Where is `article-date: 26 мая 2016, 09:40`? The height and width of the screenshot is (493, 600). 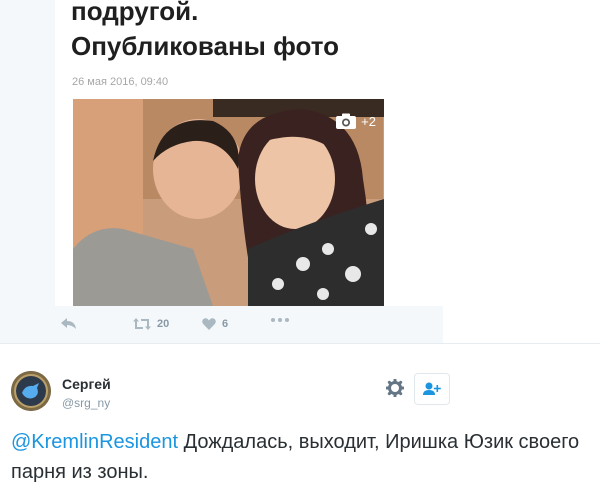 article-date: 26 мая 2016, 09:40 is located at coordinates (120, 82).